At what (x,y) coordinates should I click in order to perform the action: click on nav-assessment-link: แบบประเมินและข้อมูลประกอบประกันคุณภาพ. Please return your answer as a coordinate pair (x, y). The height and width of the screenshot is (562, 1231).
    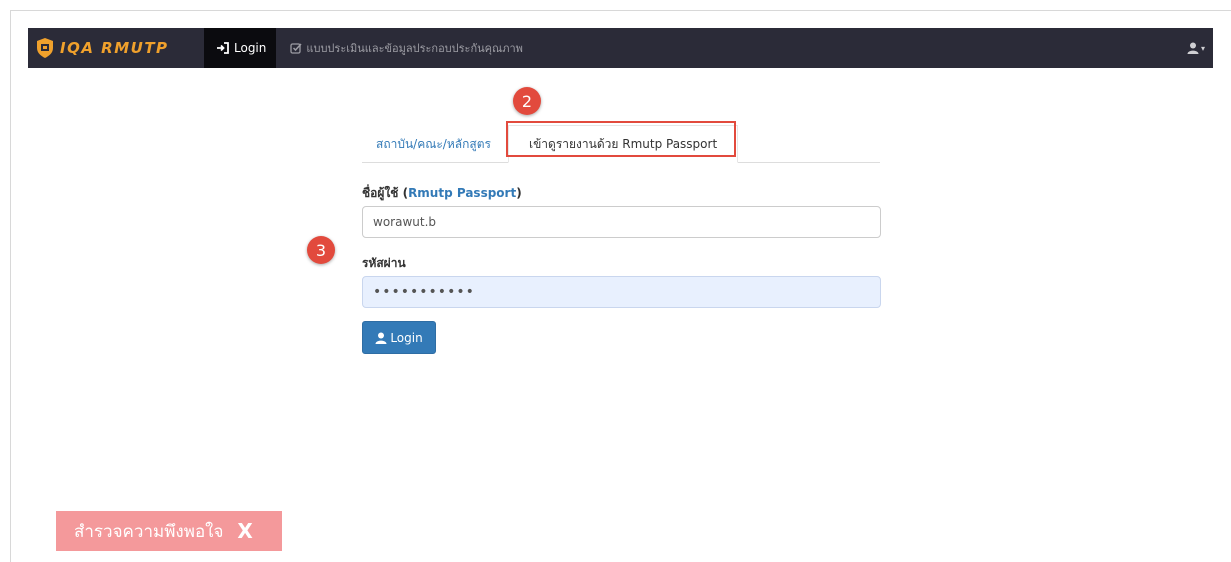
    Looking at the image, I should click on (399, 48).